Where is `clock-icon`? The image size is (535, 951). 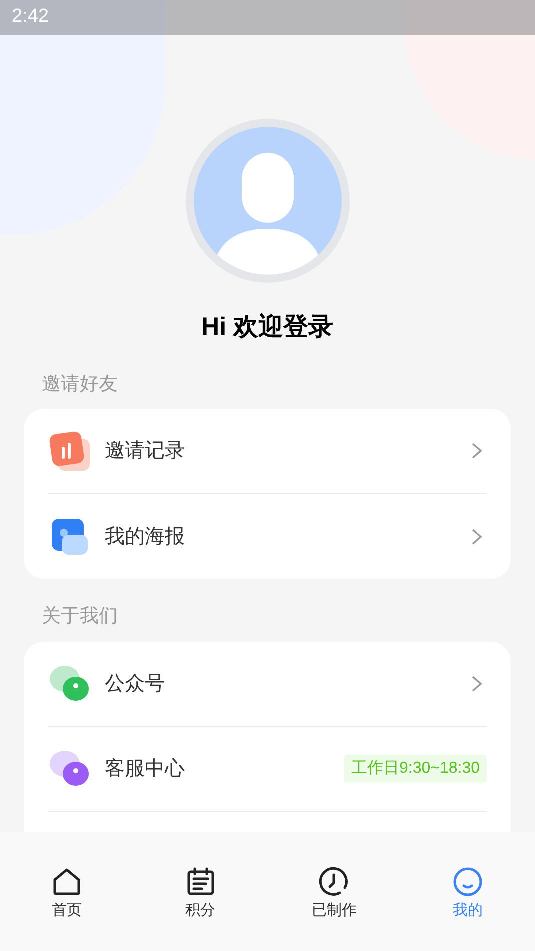 clock-icon is located at coordinates (334, 882).